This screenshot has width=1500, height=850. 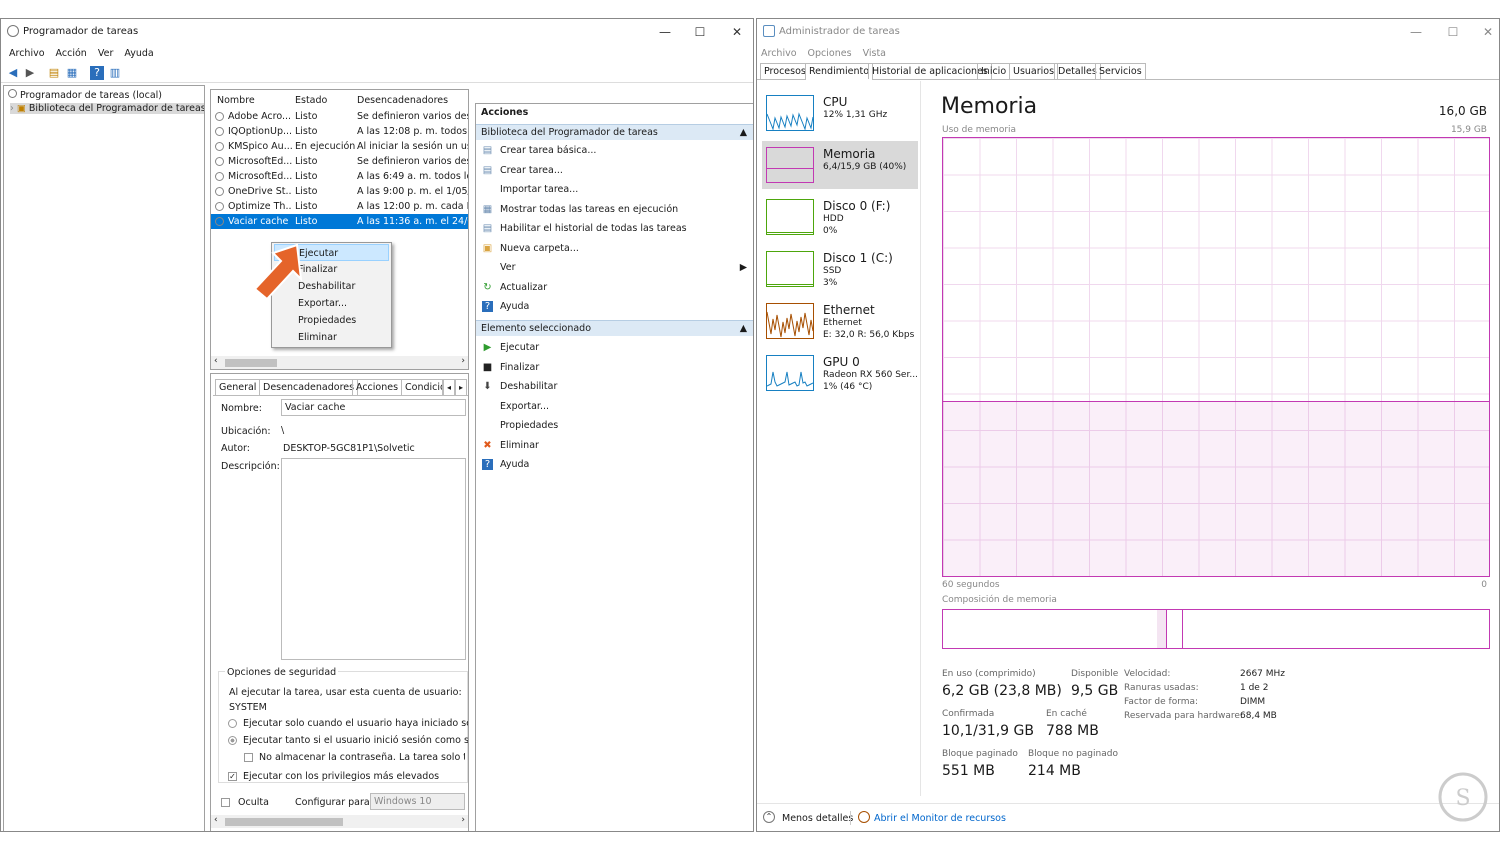 What do you see at coordinates (840, 373) in the screenshot?
I see `sidebar-item-gpu-0: GPU 0 Radeon RX 560 Ser... 1% (46 °C)` at bounding box center [840, 373].